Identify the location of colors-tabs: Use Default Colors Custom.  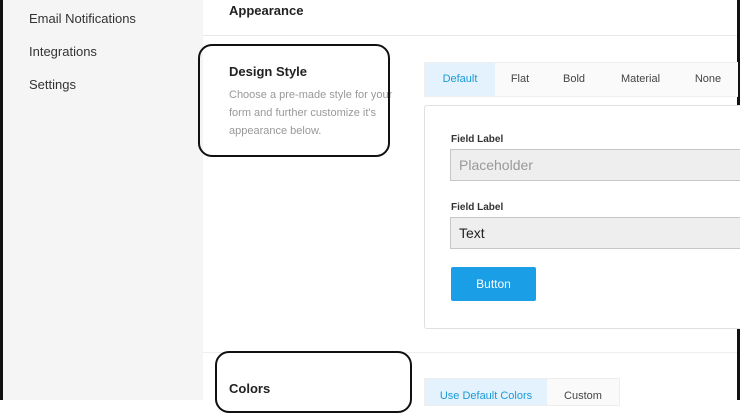
(522, 392).